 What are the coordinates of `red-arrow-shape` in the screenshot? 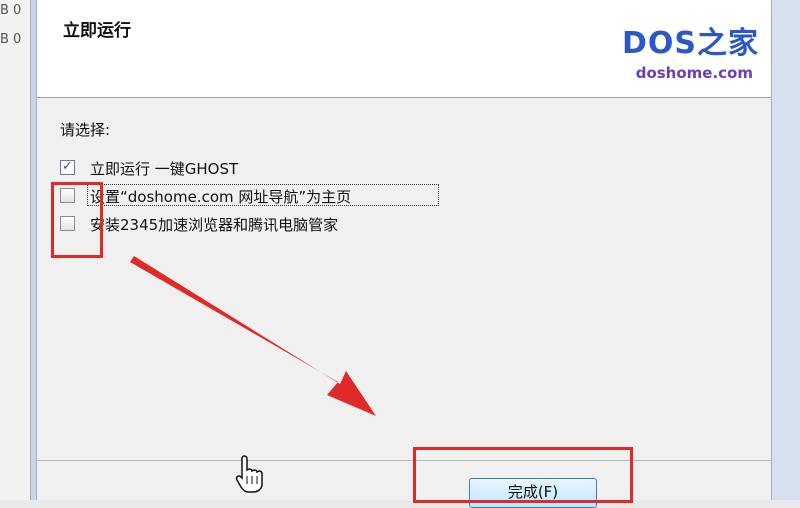 It's located at (253, 336).